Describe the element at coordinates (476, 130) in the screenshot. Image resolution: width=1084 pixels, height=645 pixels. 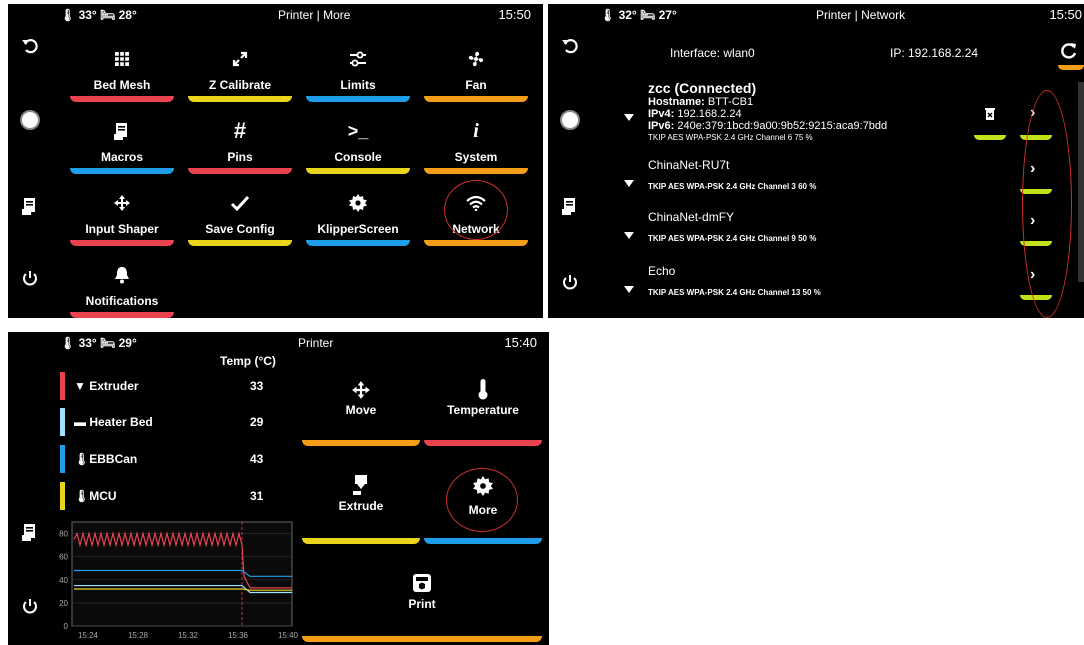
I see `info-icon: i` at that location.